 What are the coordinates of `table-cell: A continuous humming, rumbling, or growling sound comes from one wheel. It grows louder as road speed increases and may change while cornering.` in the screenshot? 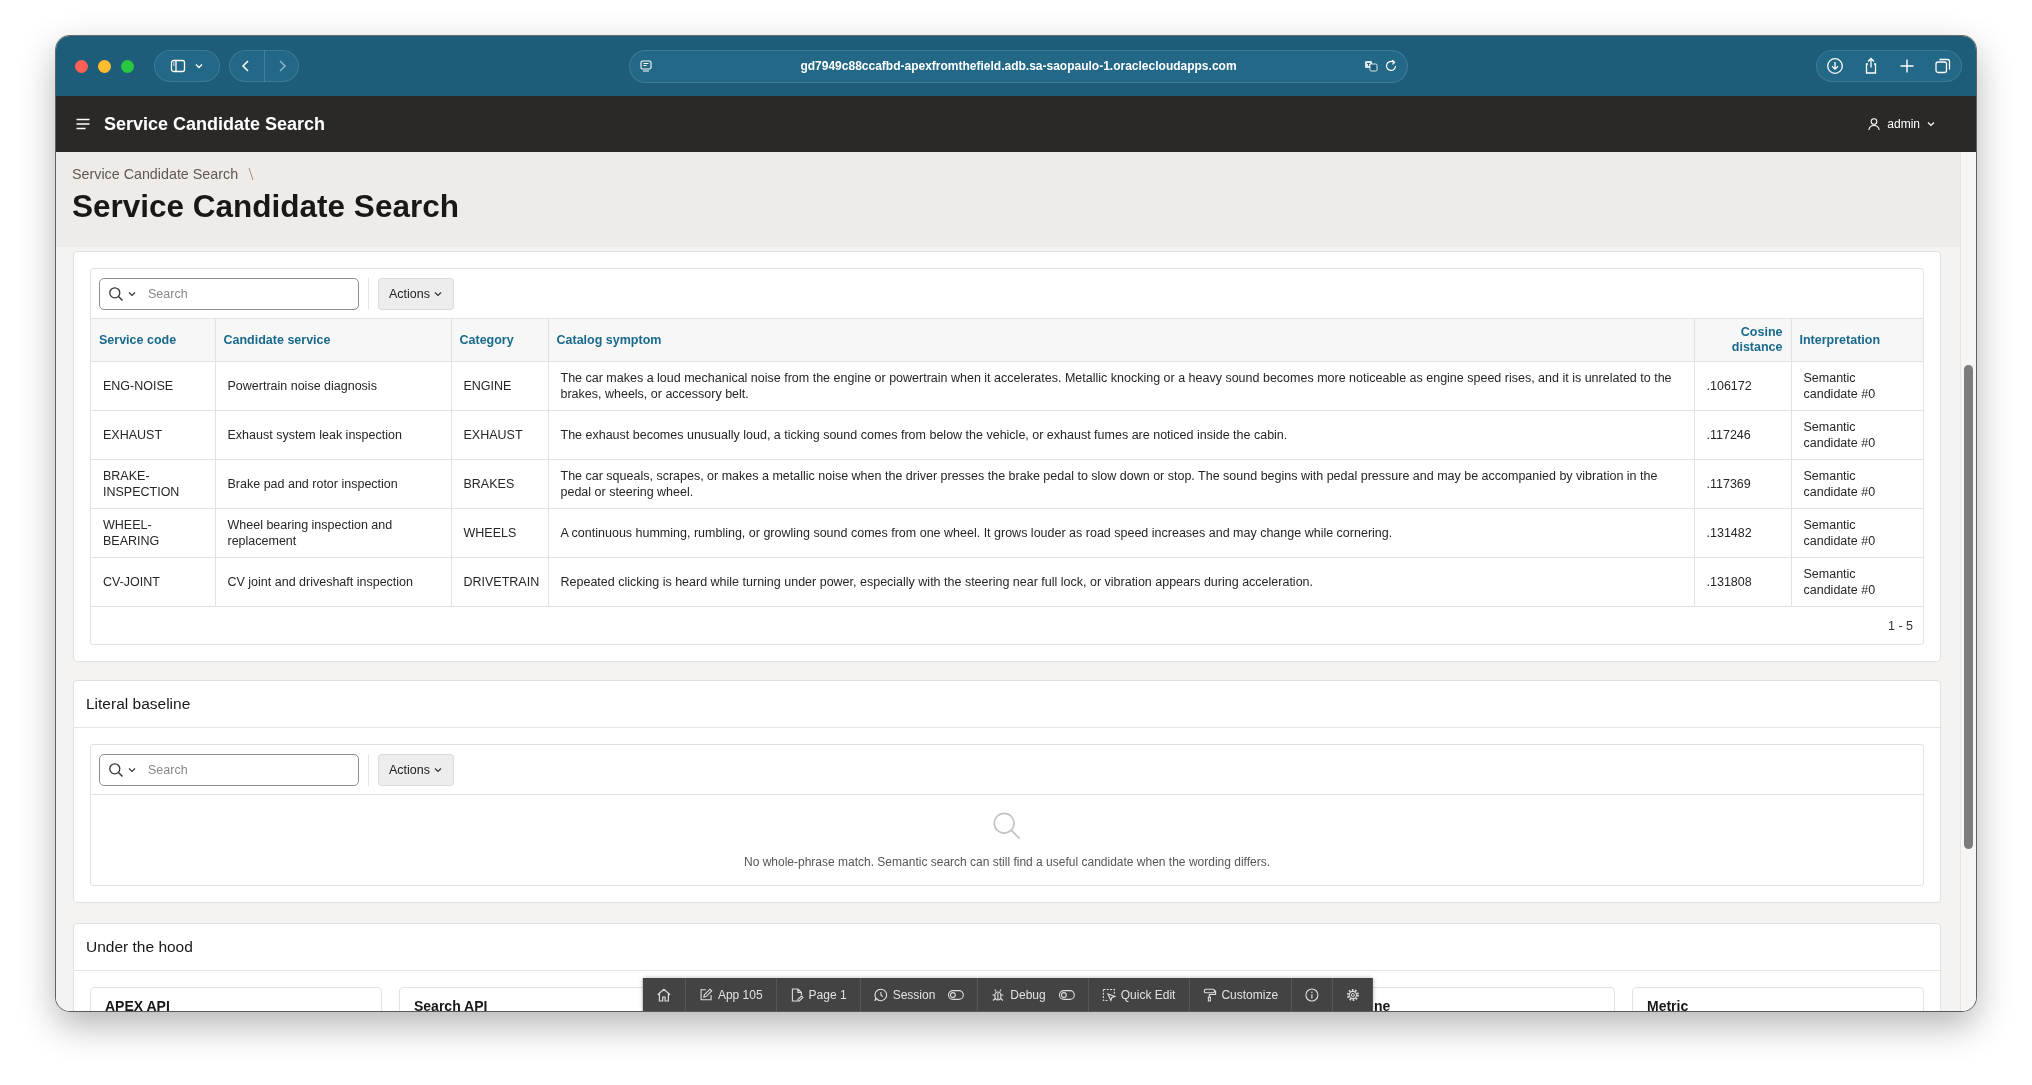 It's located at (1121, 533).